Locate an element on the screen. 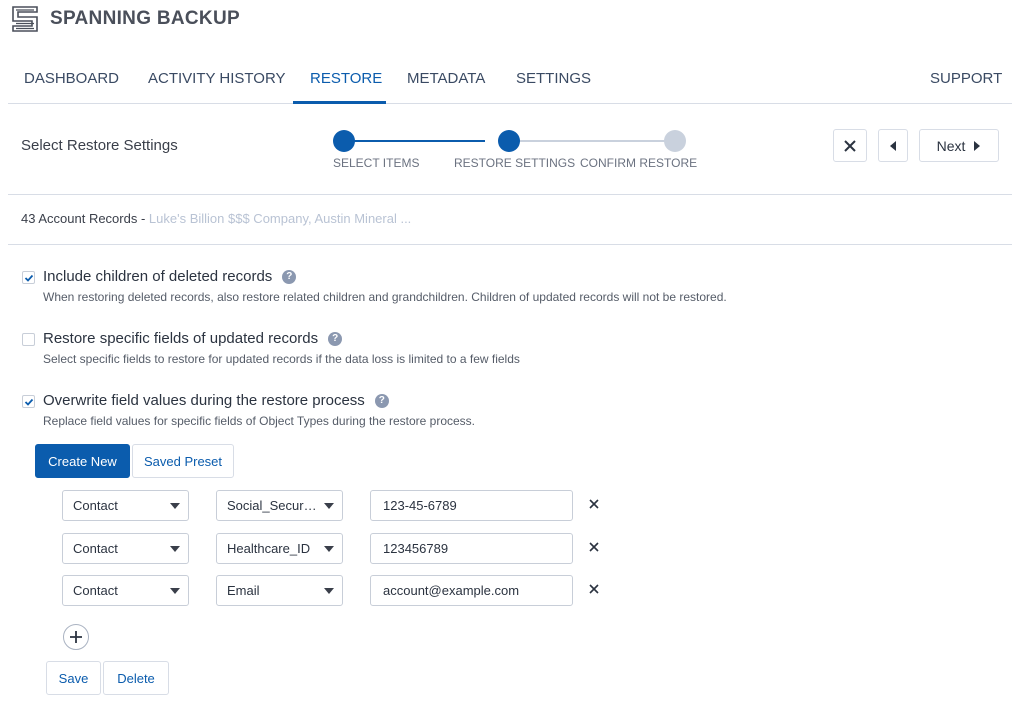 This screenshot has height=707, width=1021. plus-icon is located at coordinates (76, 637).